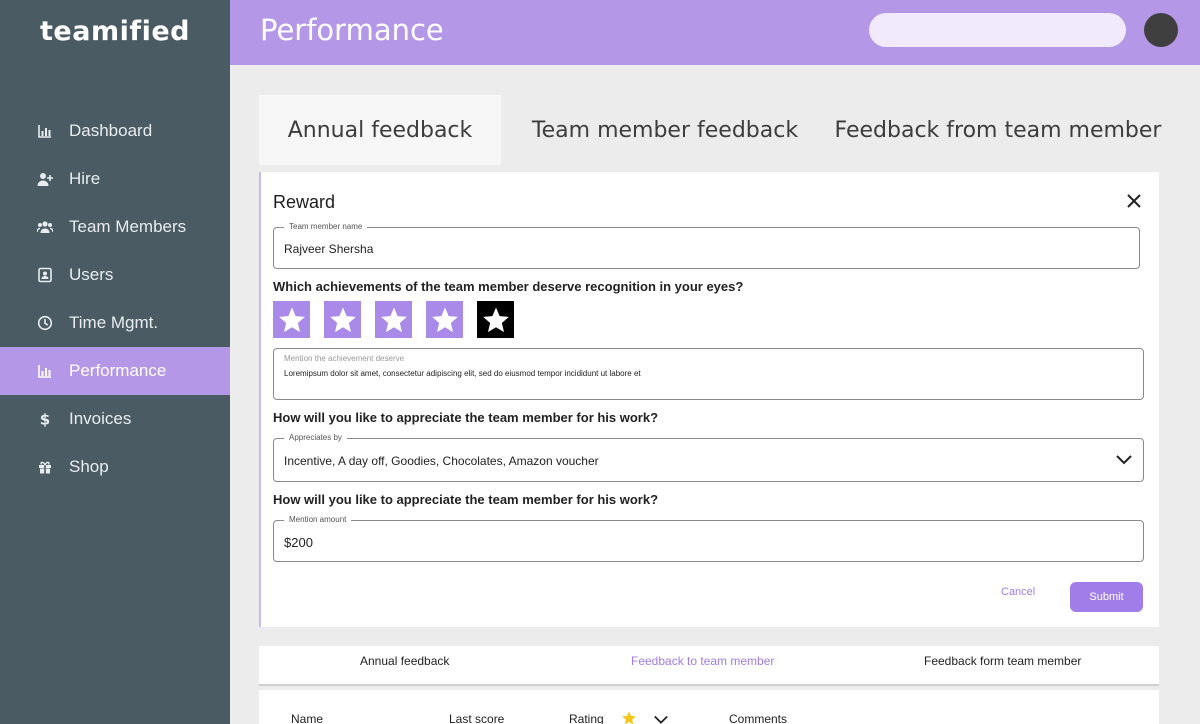 This screenshot has width=1200, height=724. What do you see at coordinates (111, 130) in the screenshot?
I see `sidebar-item-label: Dashboard` at bounding box center [111, 130].